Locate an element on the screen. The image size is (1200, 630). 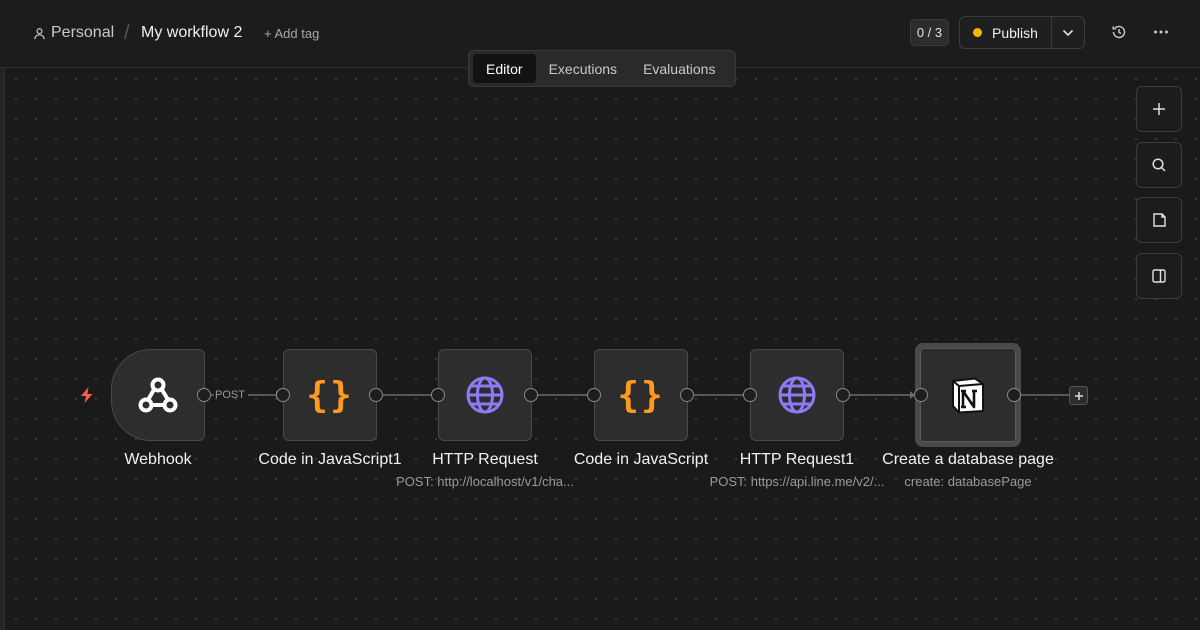
view-tabs: Editor Executions Evaluations is located at coordinates (602, 68).